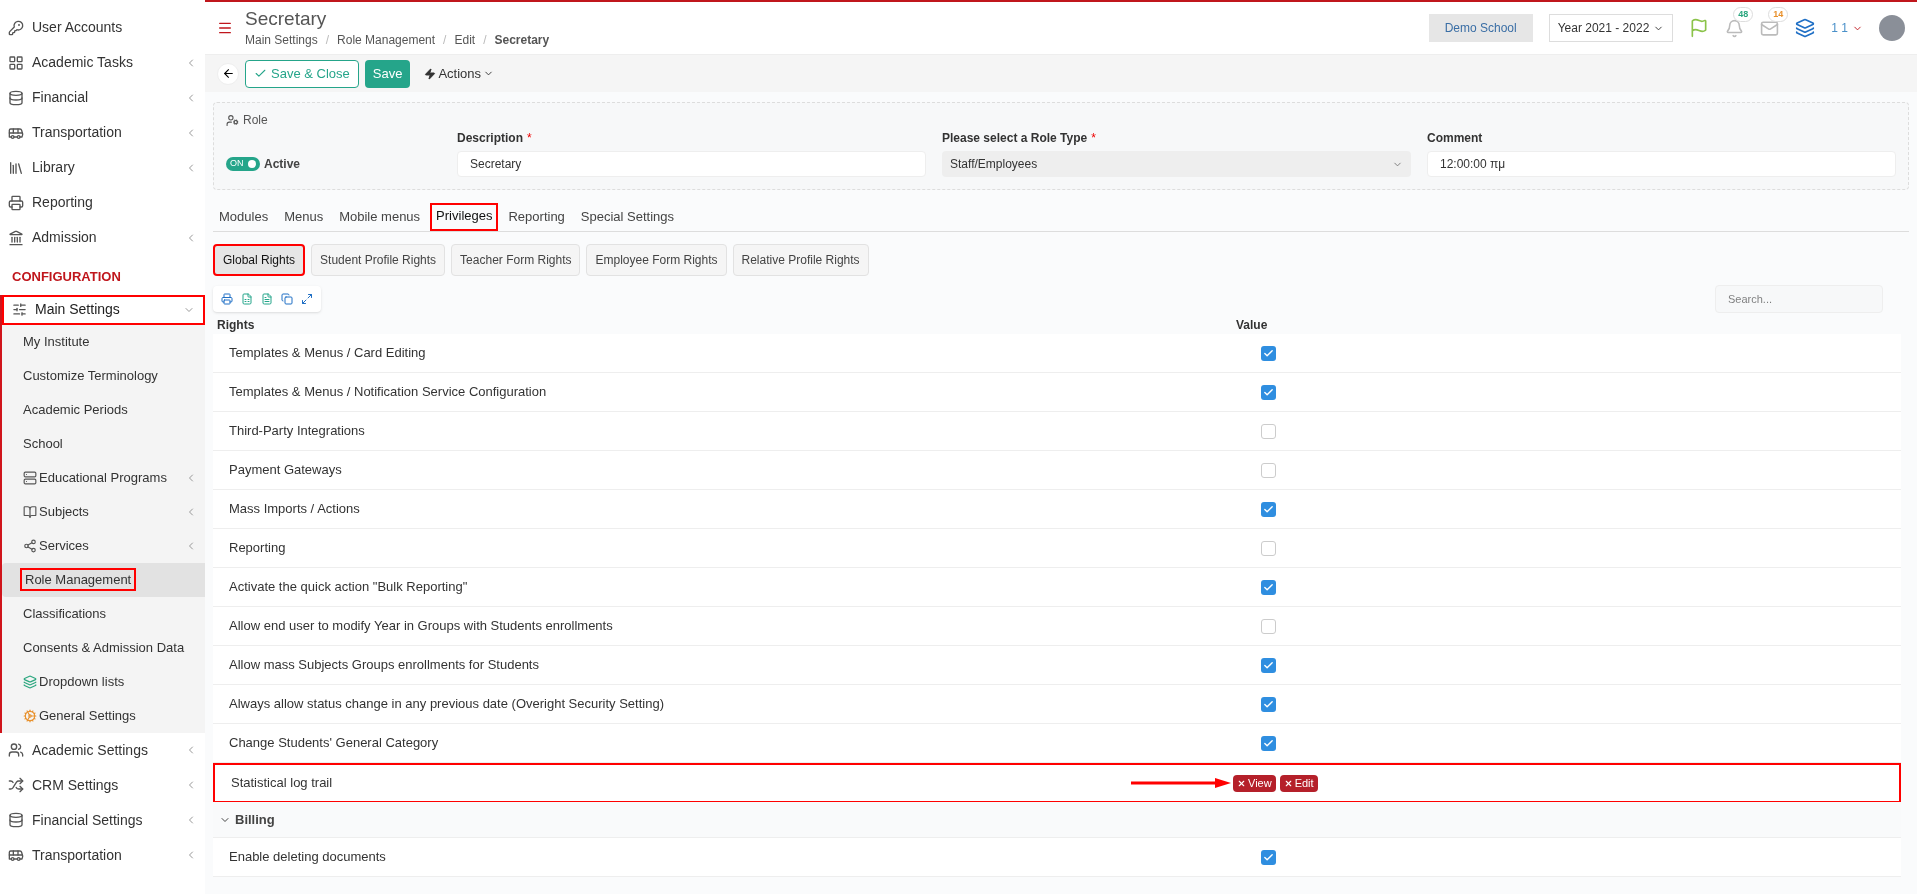 The height and width of the screenshot is (894, 1917). Describe the element at coordinates (103, 681) in the screenshot. I see `submenu-item: Dropdown lists` at that location.